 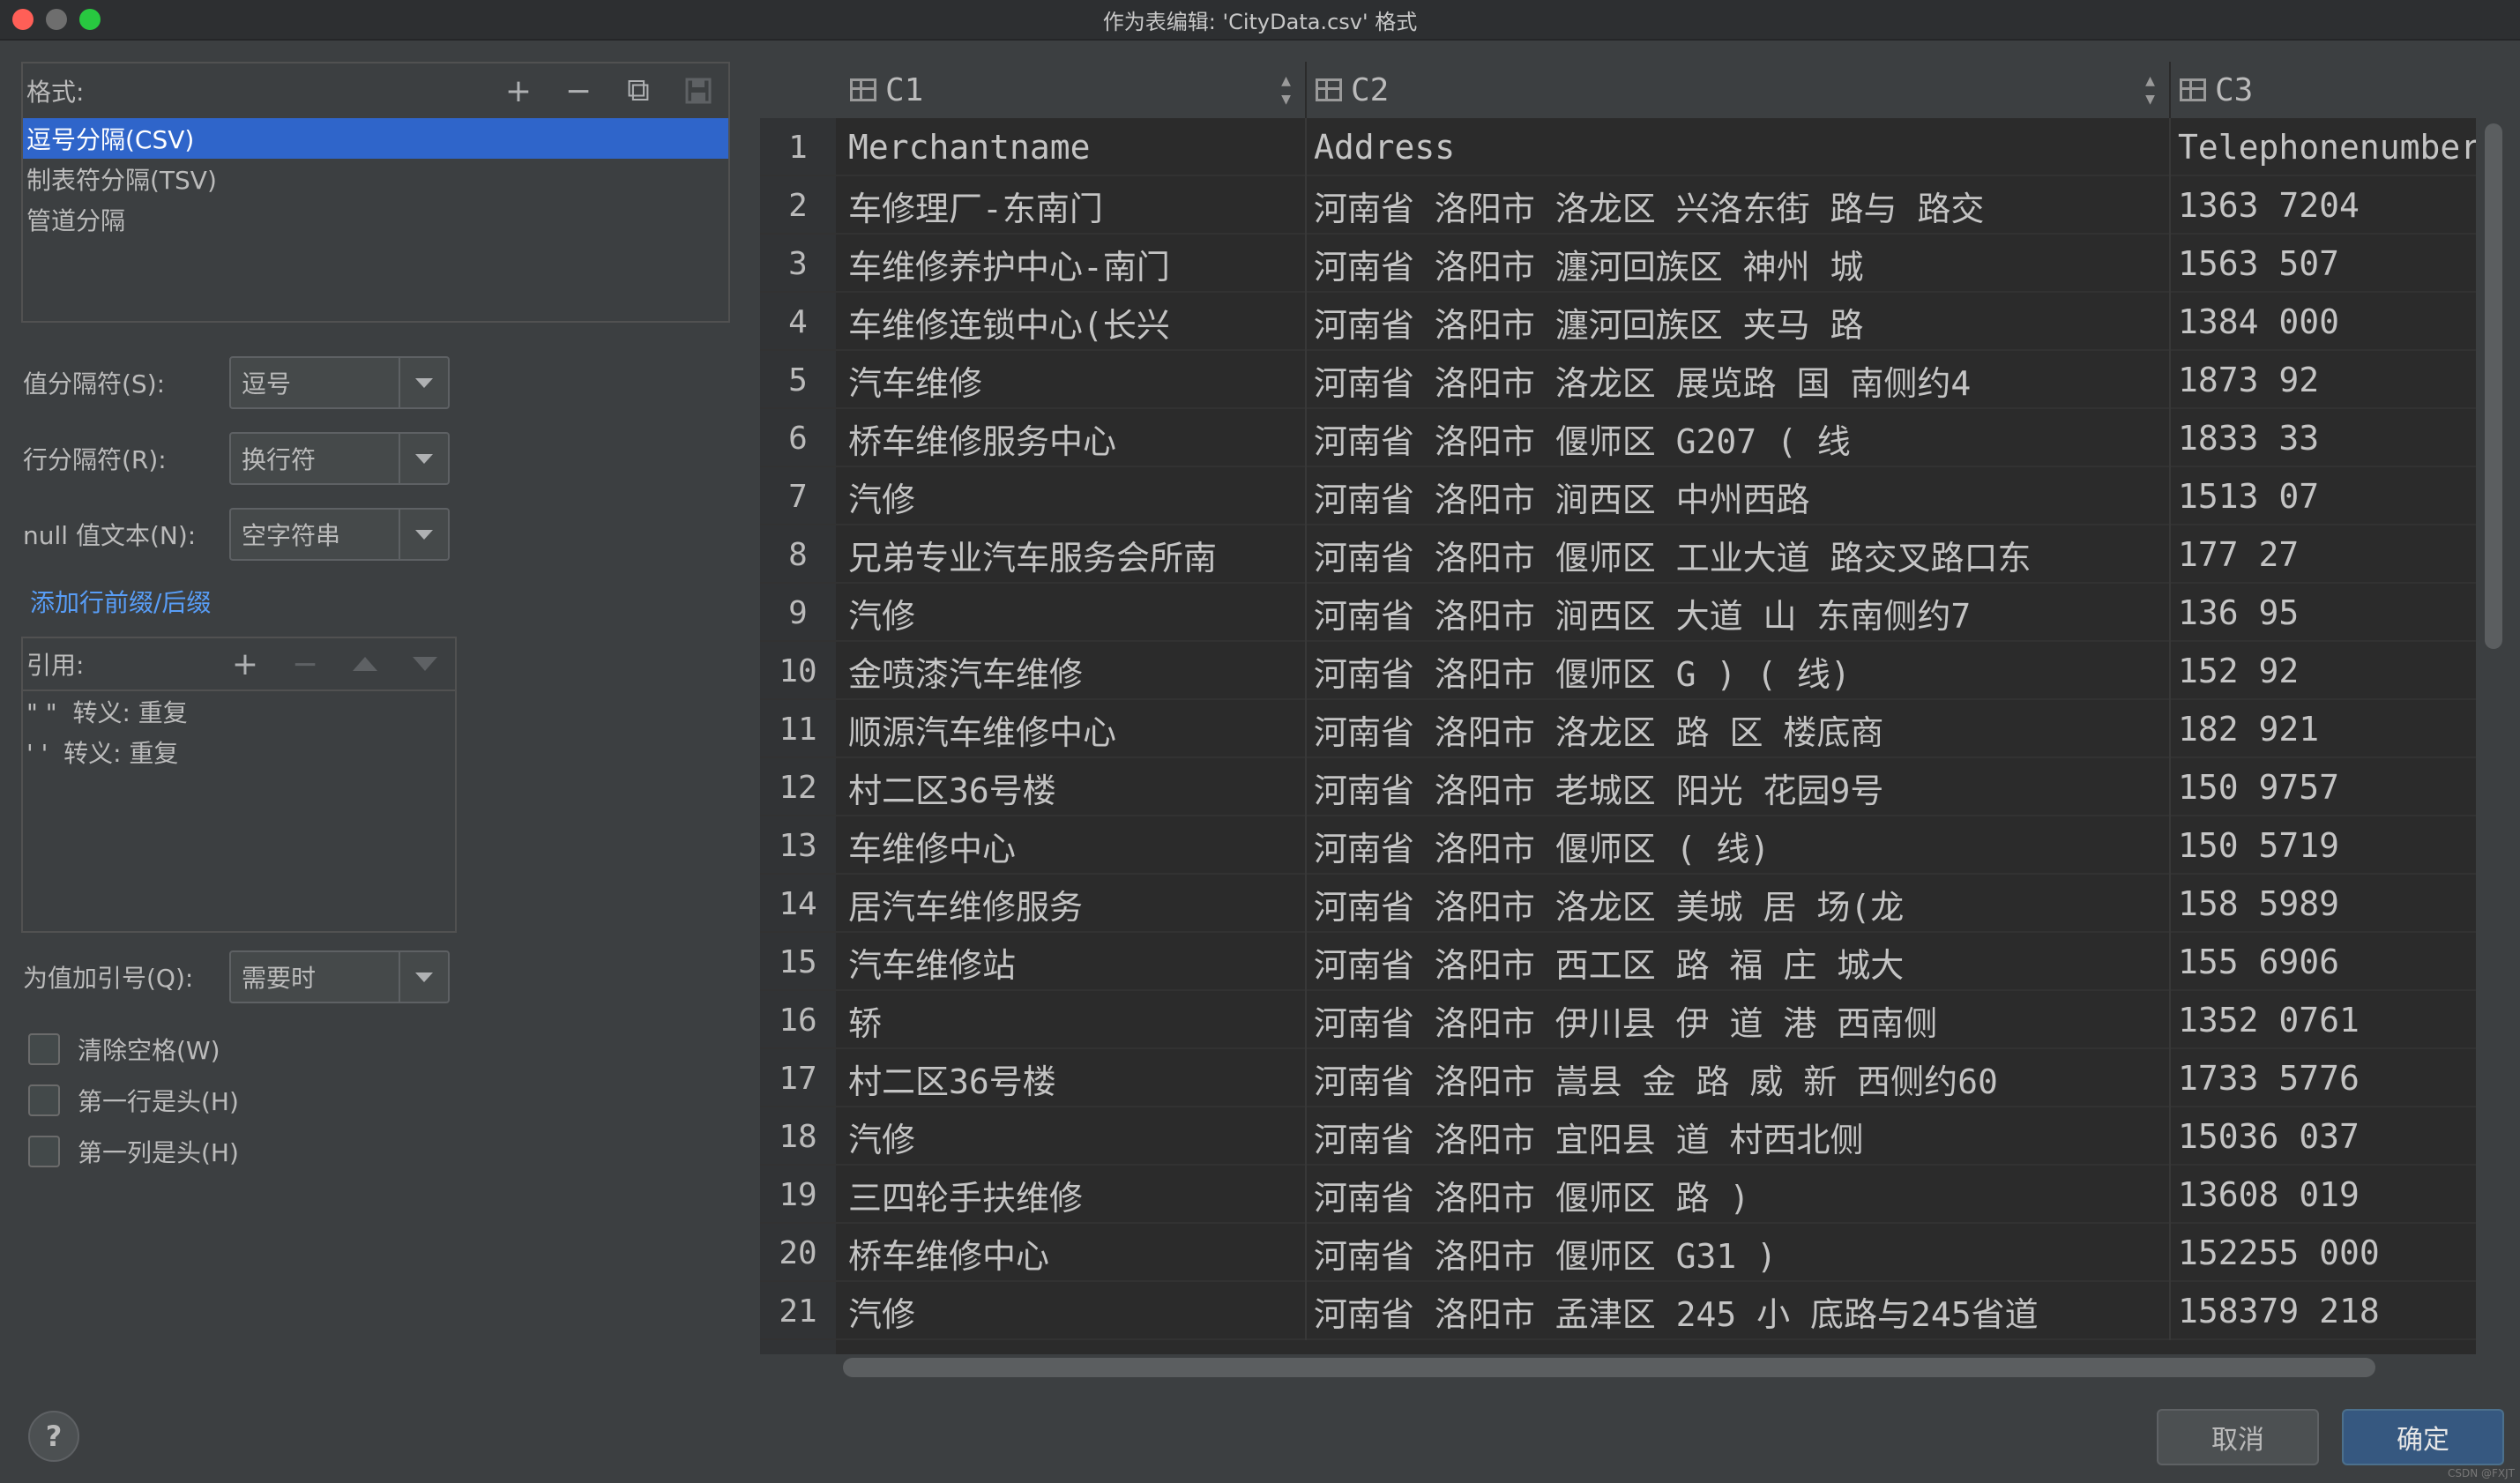 I want to click on first-row-header-checkbox, so click(x=44, y=1100).